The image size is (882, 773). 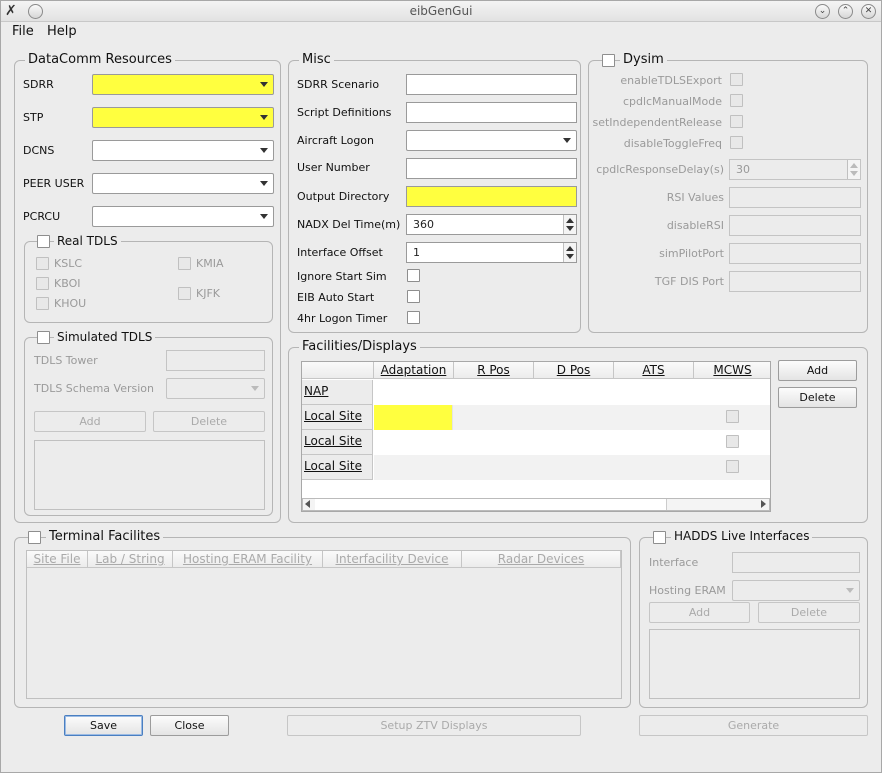 What do you see at coordinates (868, 11) in the screenshot?
I see `close-window-button: ✕` at bounding box center [868, 11].